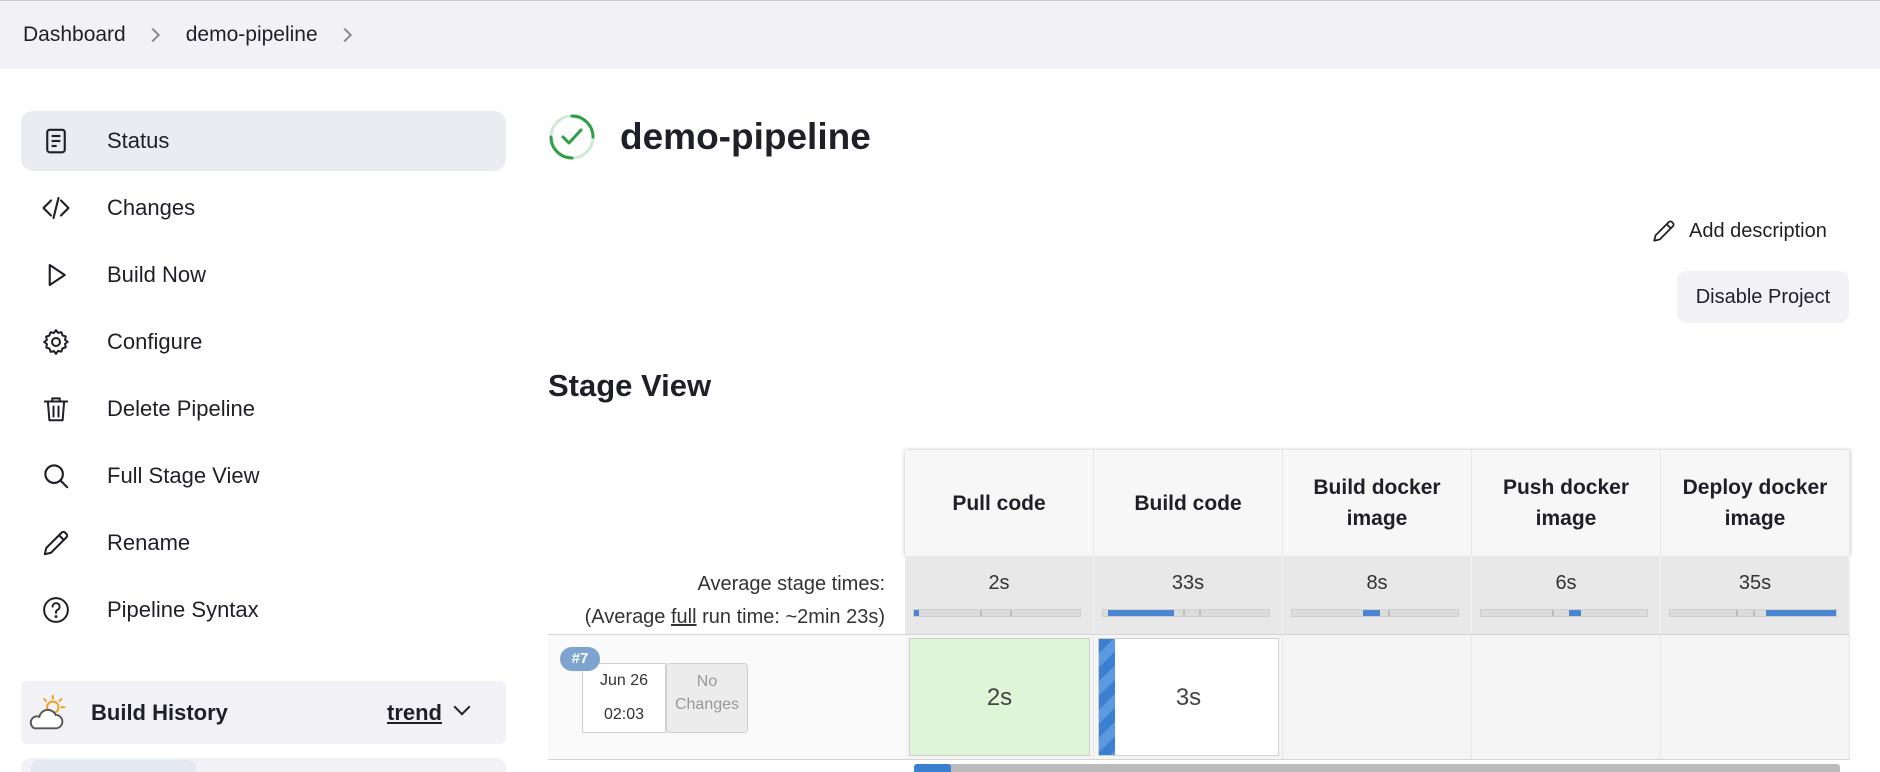 The height and width of the screenshot is (772, 1880). Describe the element at coordinates (1188, 583) in the screenshot. I see `avg-time-value: 33s` at that location.